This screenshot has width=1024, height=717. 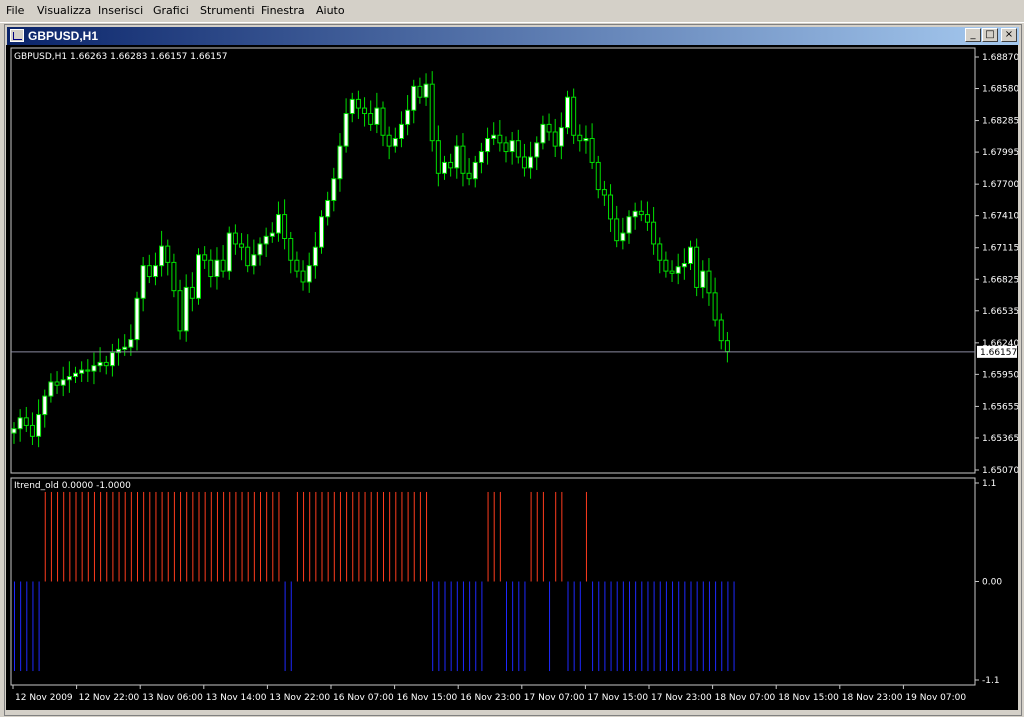 What do you see at coordinates (1000, 280) in the screenshot?
I see `price-axis-label: 1.66825` at bounding box center [1000, 280].